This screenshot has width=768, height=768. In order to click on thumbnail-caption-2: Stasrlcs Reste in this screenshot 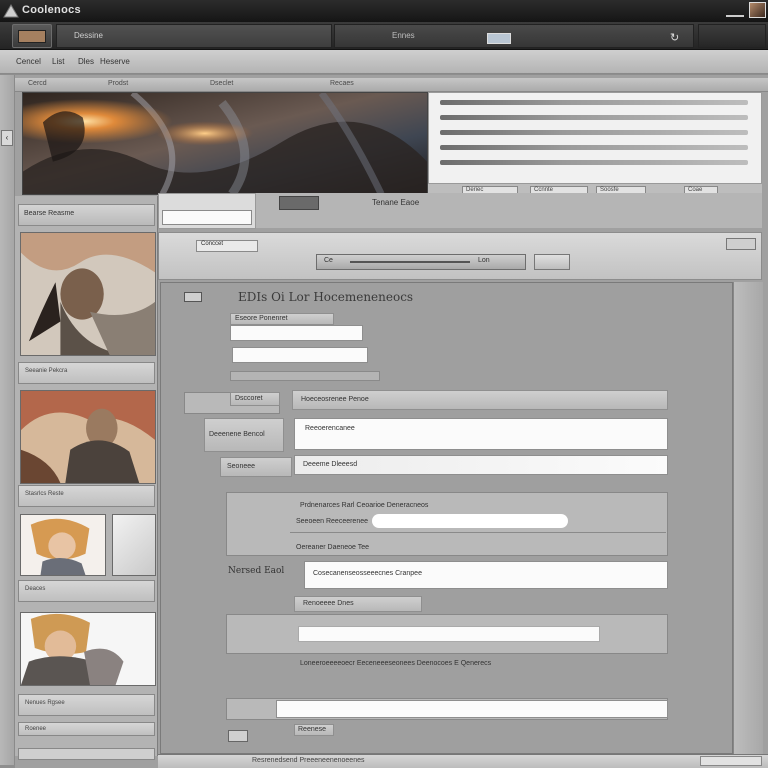, I will do `click(86, 496)`.